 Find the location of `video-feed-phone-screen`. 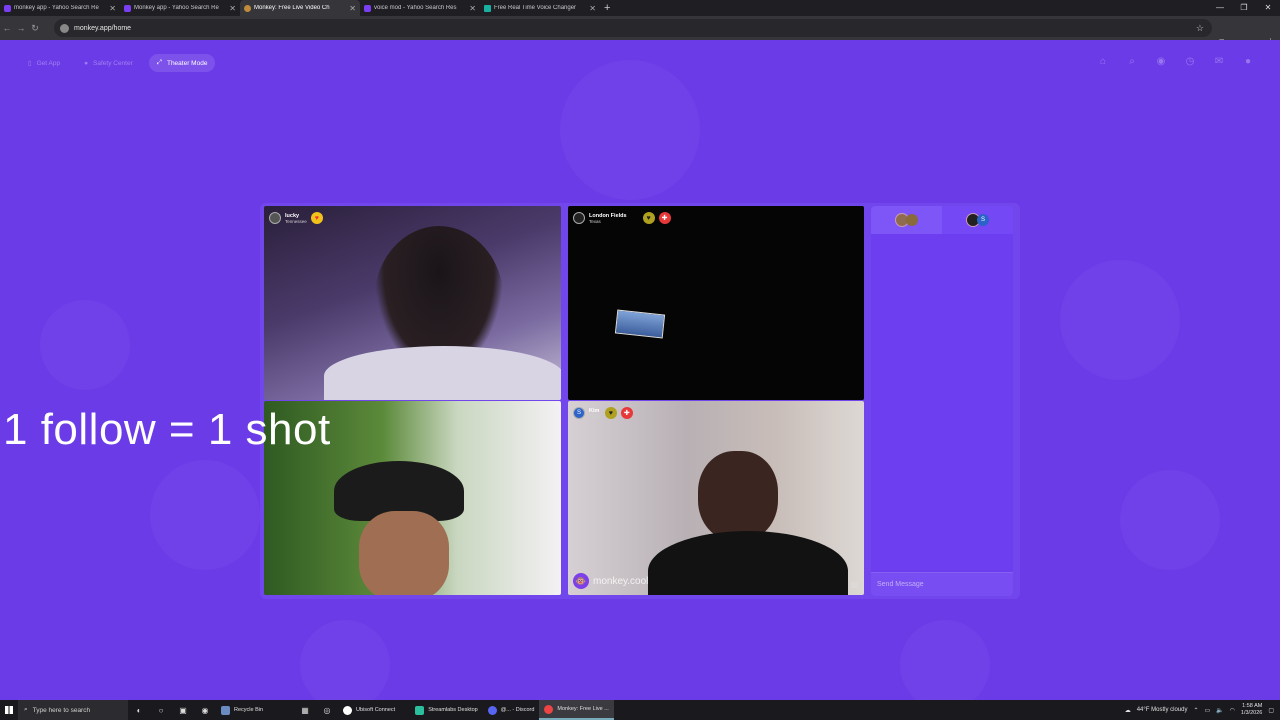

video-feed-phone-screen is located at coordinates (640, 324).